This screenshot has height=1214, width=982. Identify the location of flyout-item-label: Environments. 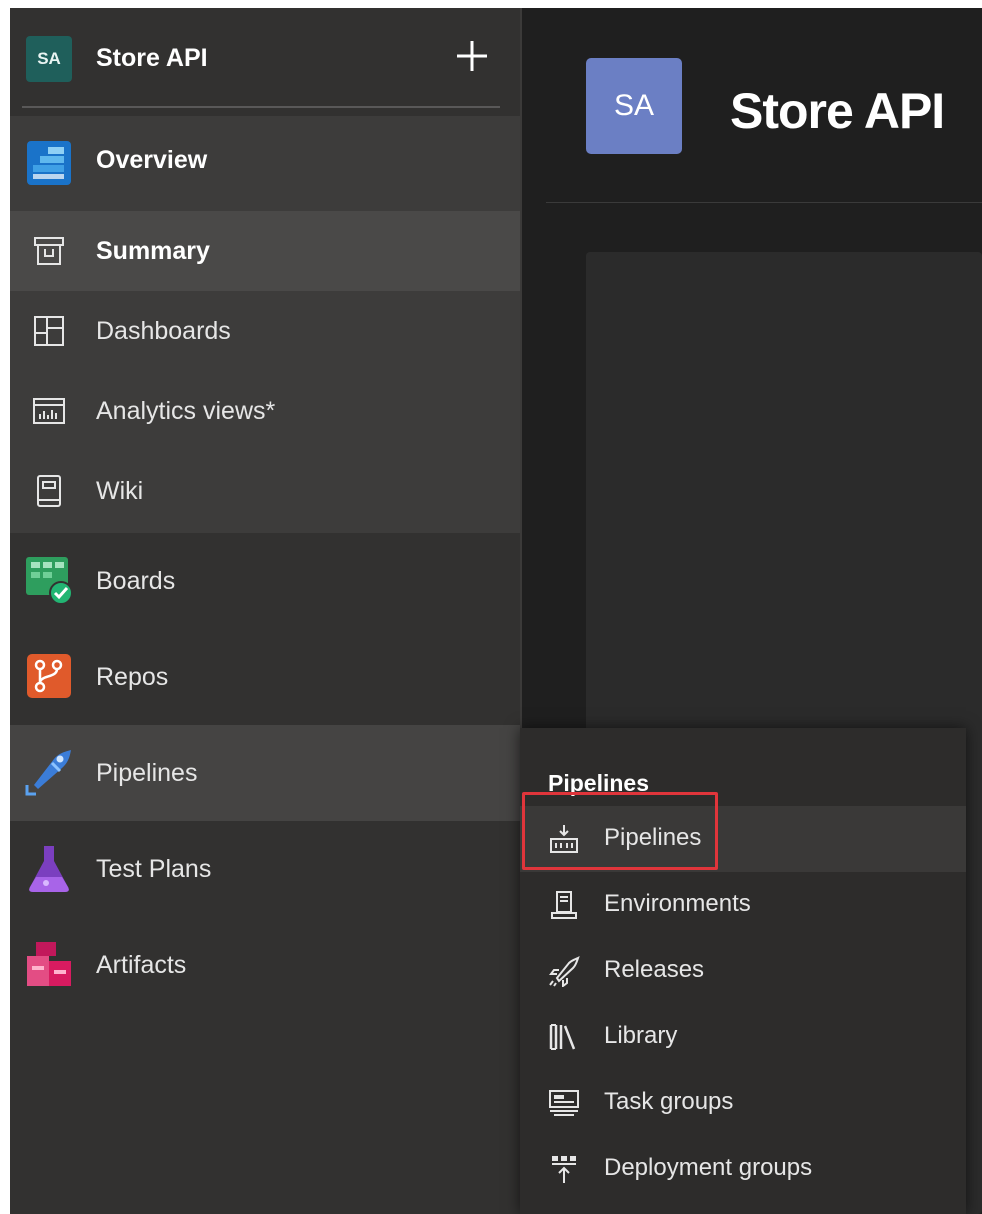
(677, 903).